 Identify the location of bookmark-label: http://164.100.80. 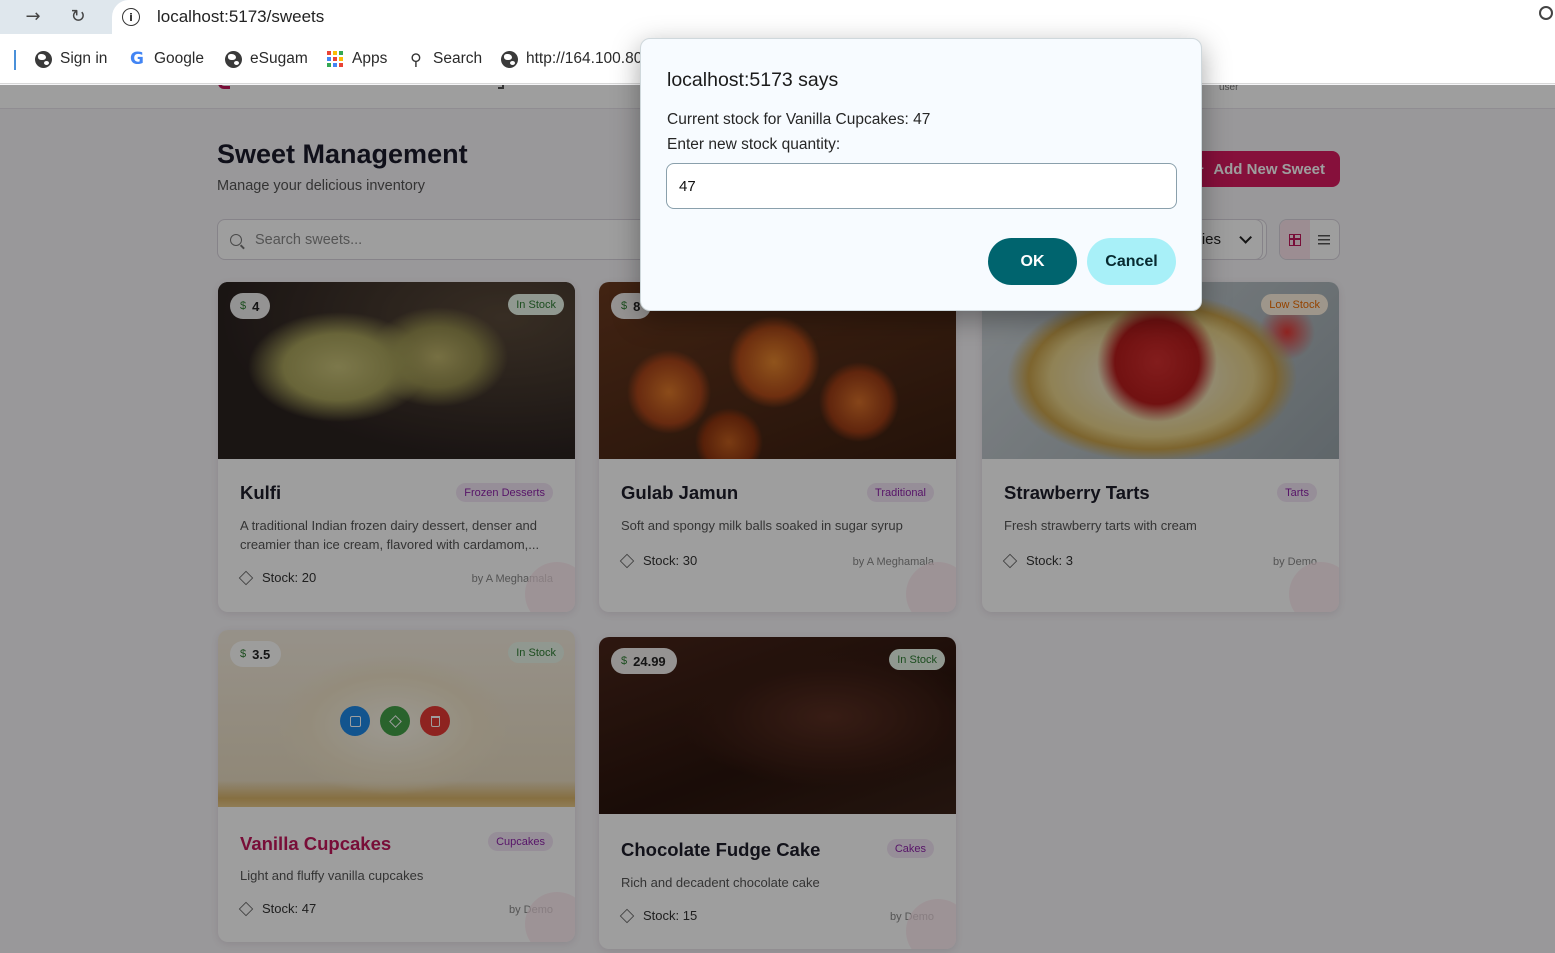
(584, 58).